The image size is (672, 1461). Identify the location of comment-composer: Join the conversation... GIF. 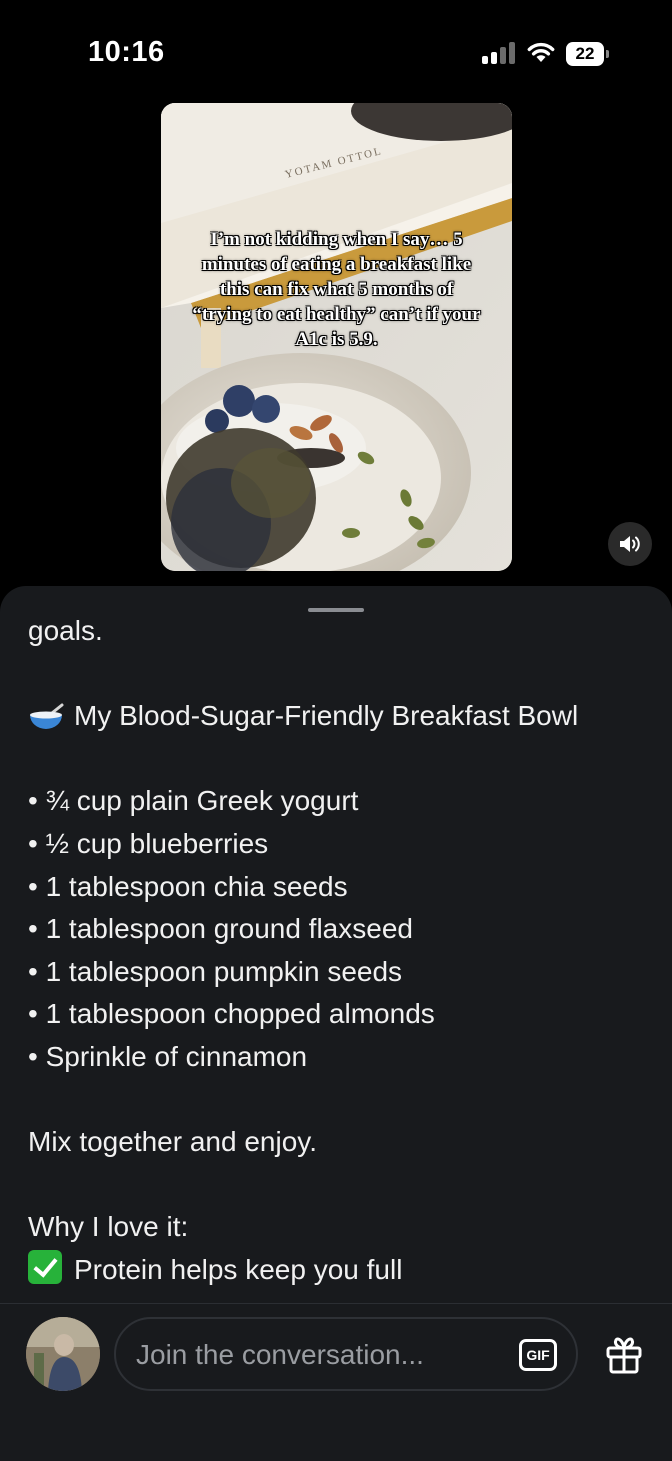
(336, 1382).